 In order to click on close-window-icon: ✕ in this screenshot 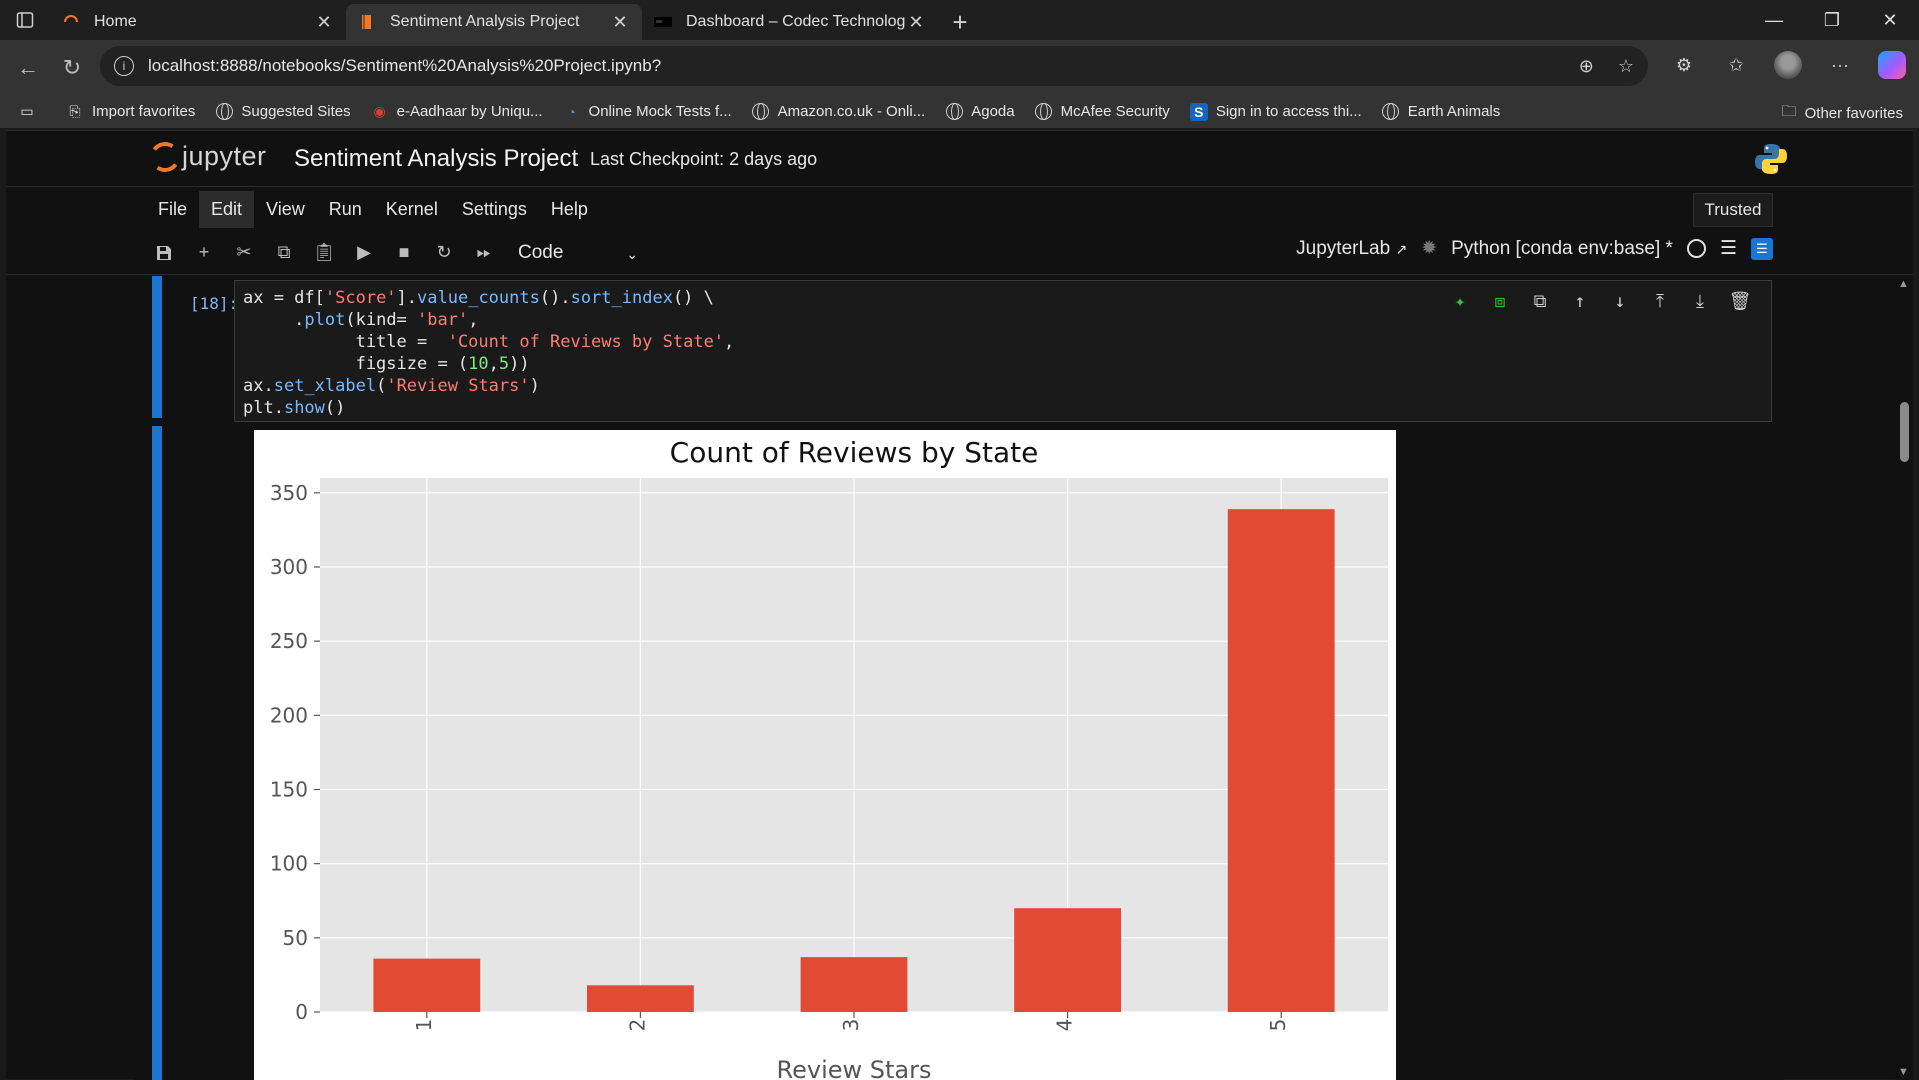, I will do `click(1890, 20)`.